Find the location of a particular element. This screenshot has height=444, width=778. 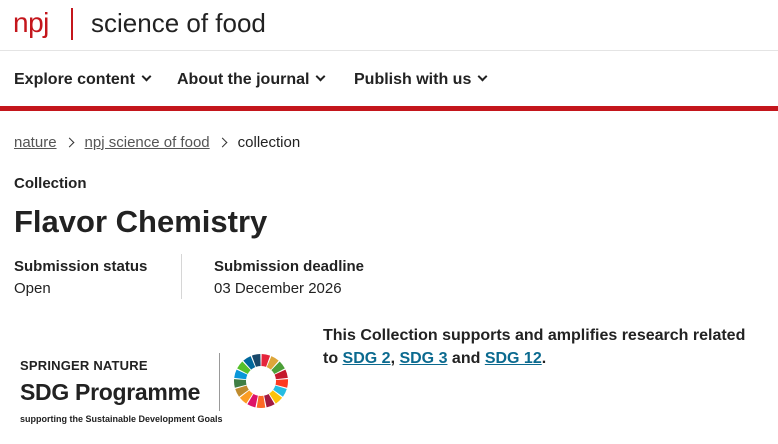

journal-name: science of food is located at coordinates (178, 23).